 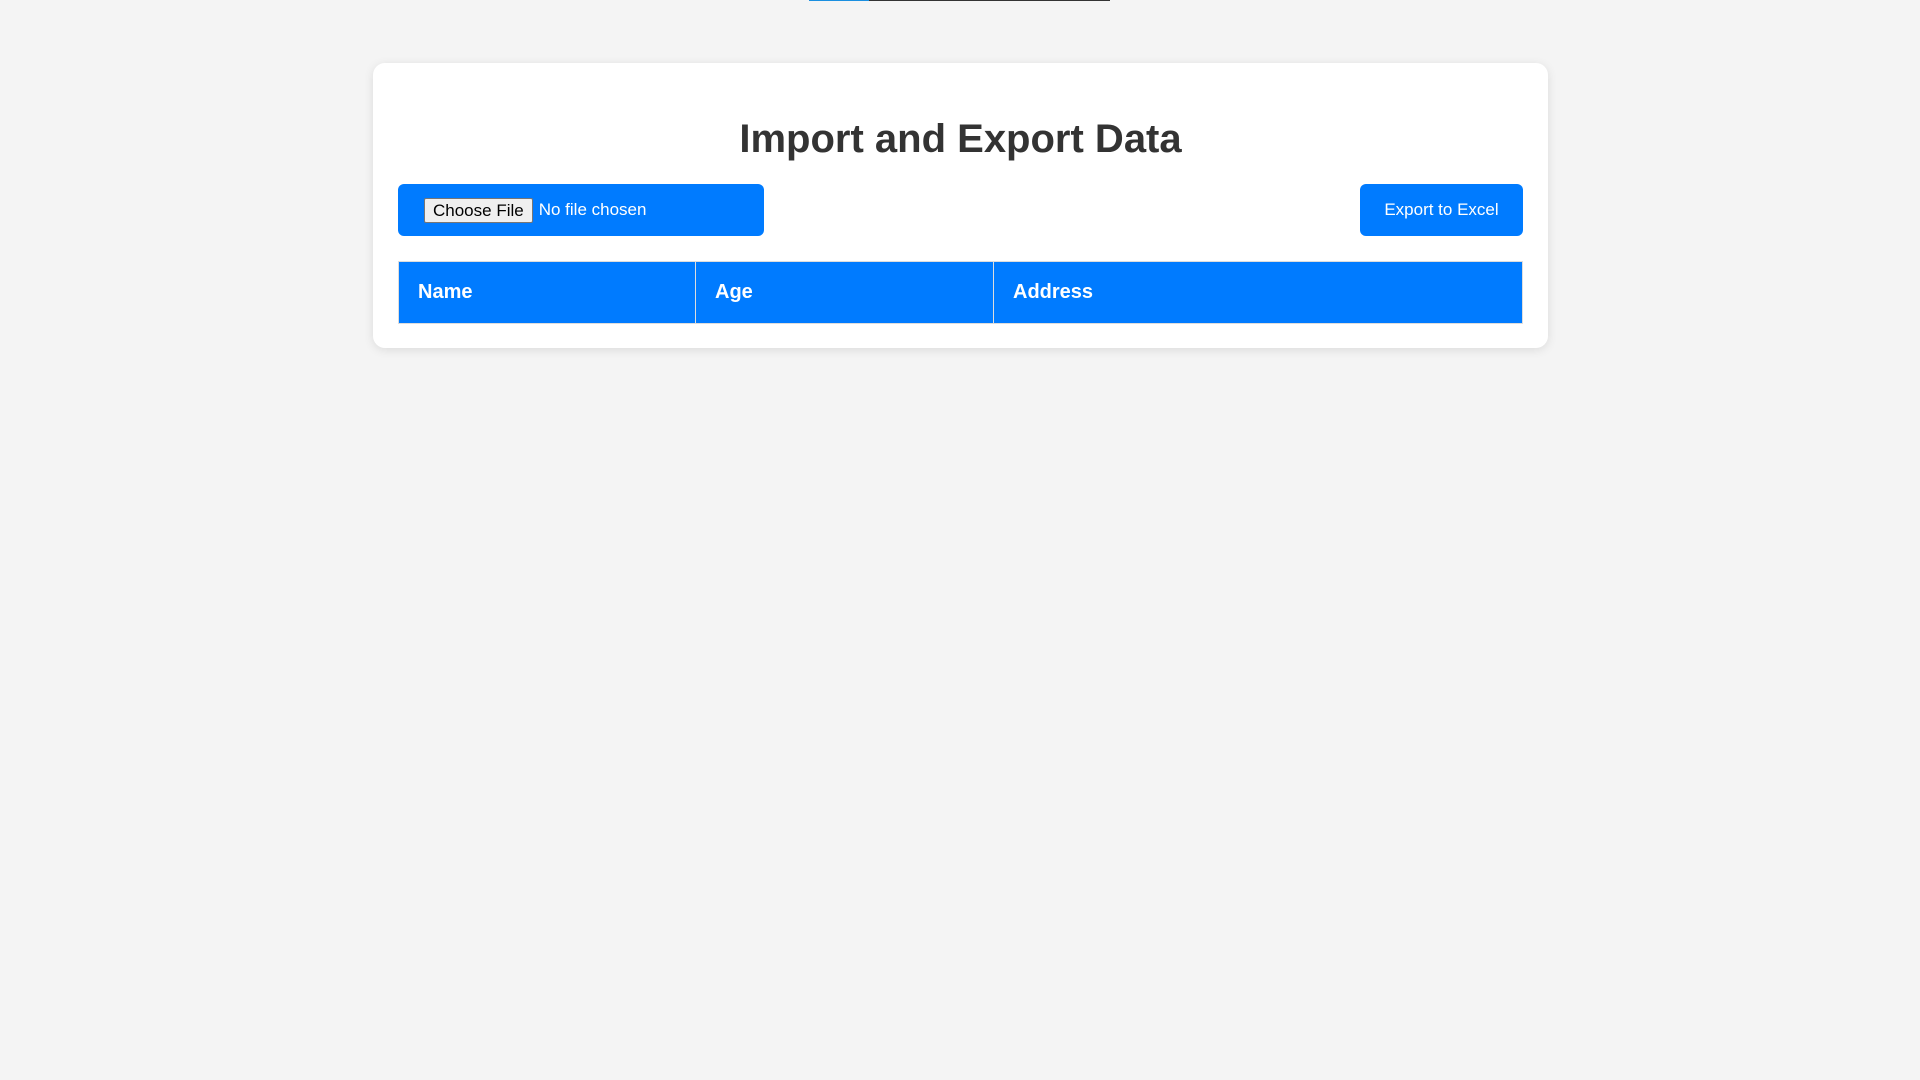 What do you see at coordinates (960, 139) in the screenshot?
I see `page-title: Import and Export Data` at bounding box center [960, 139].